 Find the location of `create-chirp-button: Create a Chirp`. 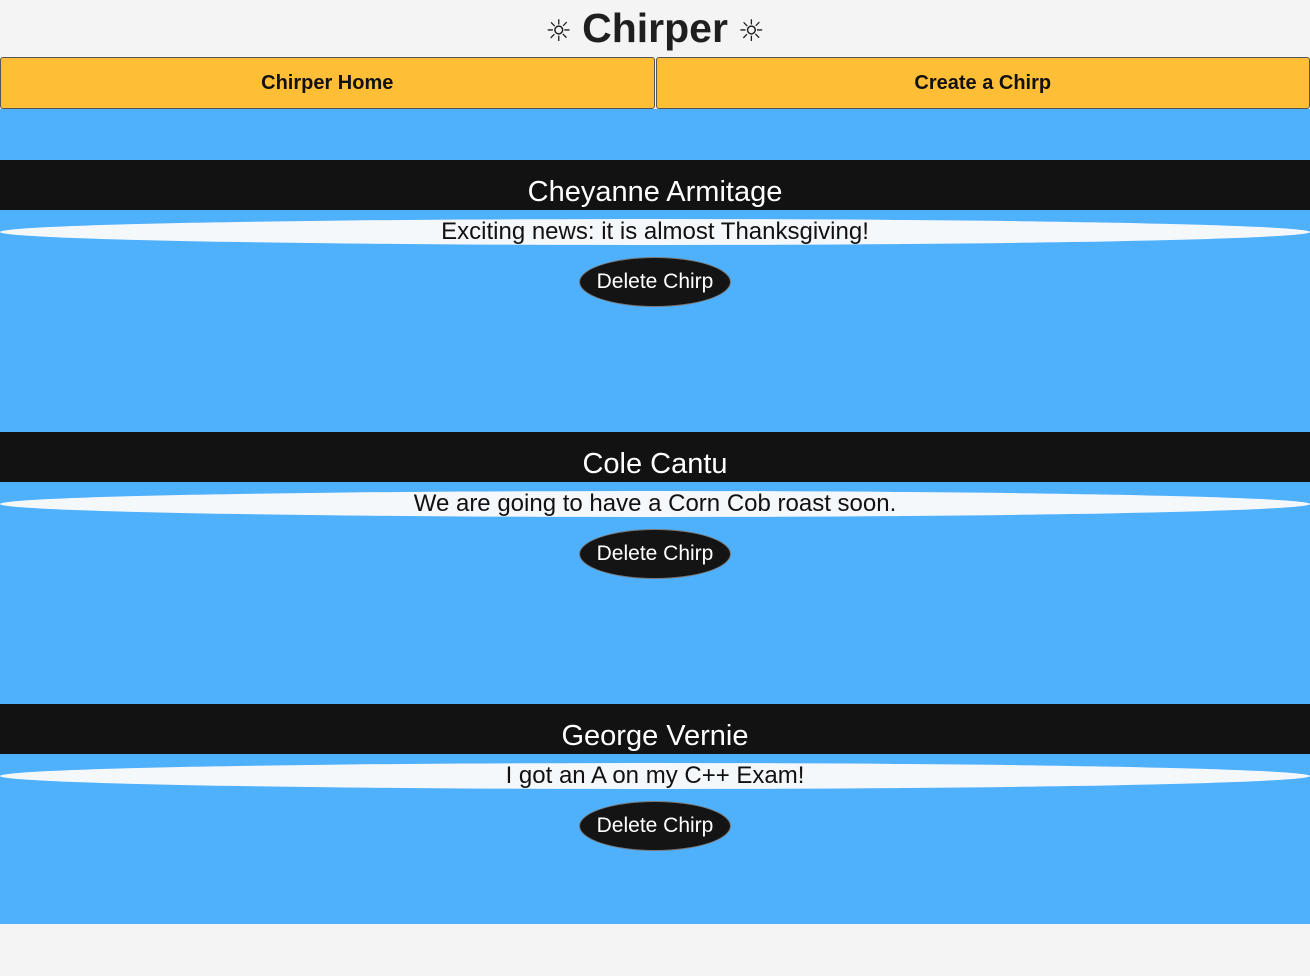

create-chirp-button: Create a Chirp is located at coordinates (983, 83).